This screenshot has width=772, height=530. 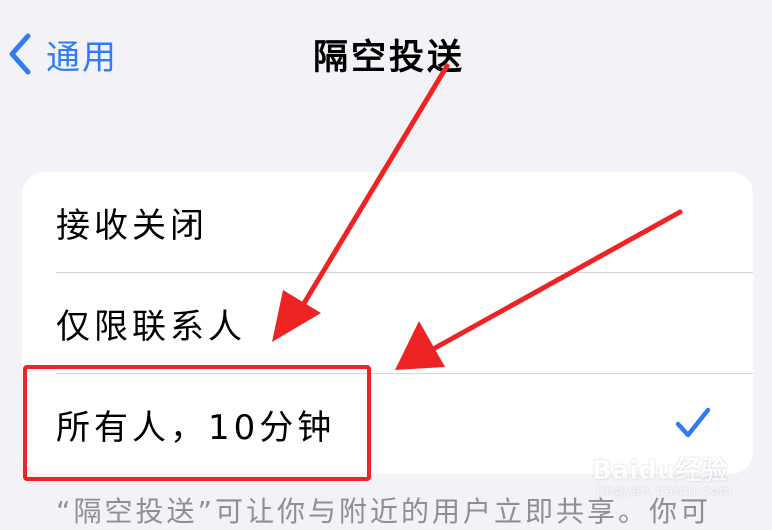 What do you see at coordinates (388, 57) in the screenshot?
I see `page-title: 隔空投送` at bounding box center [388, 57].